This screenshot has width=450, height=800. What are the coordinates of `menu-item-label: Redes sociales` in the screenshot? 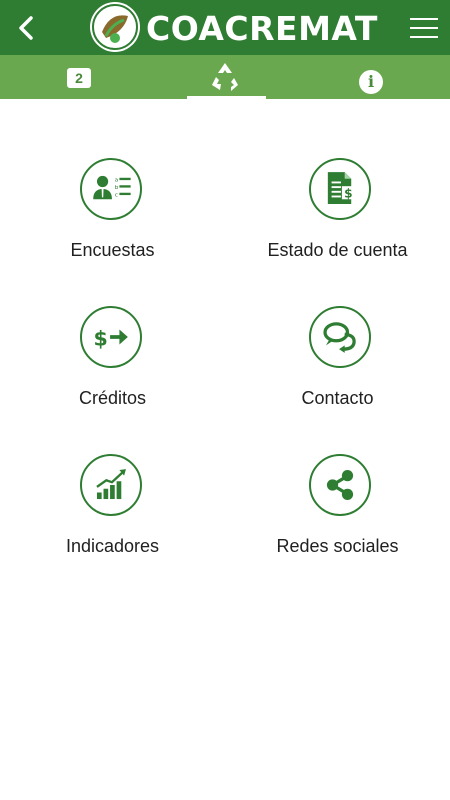 It's located at (337, 546).